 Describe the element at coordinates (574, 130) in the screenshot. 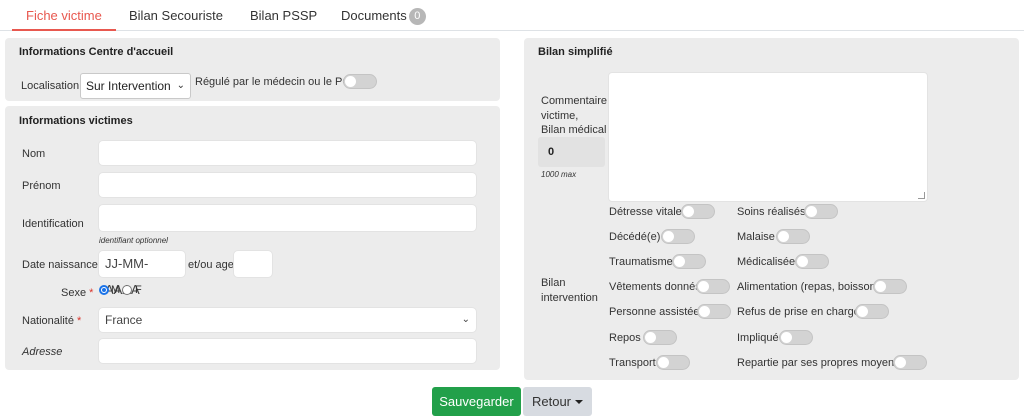

I see `commentaire-label-3: Bilan médical` at that location.